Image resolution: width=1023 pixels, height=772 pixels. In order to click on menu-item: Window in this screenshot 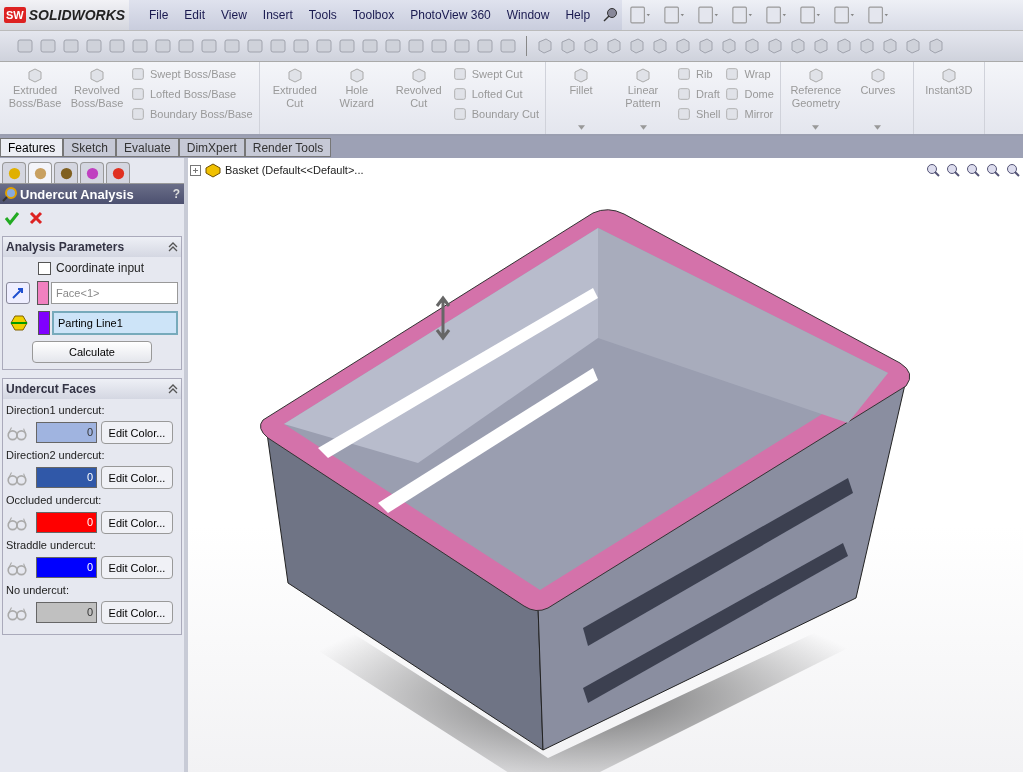, I will do `click(528, 15)`.